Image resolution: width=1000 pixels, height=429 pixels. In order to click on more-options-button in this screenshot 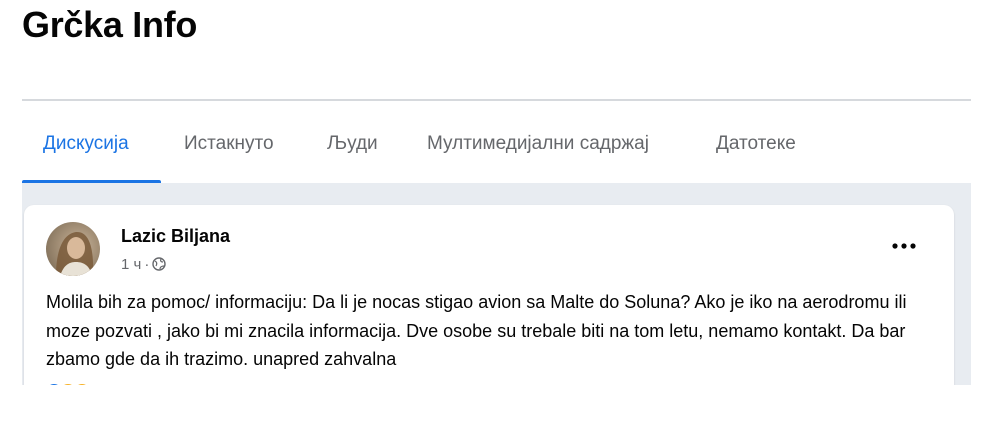, I will do `click(904, 246)`.